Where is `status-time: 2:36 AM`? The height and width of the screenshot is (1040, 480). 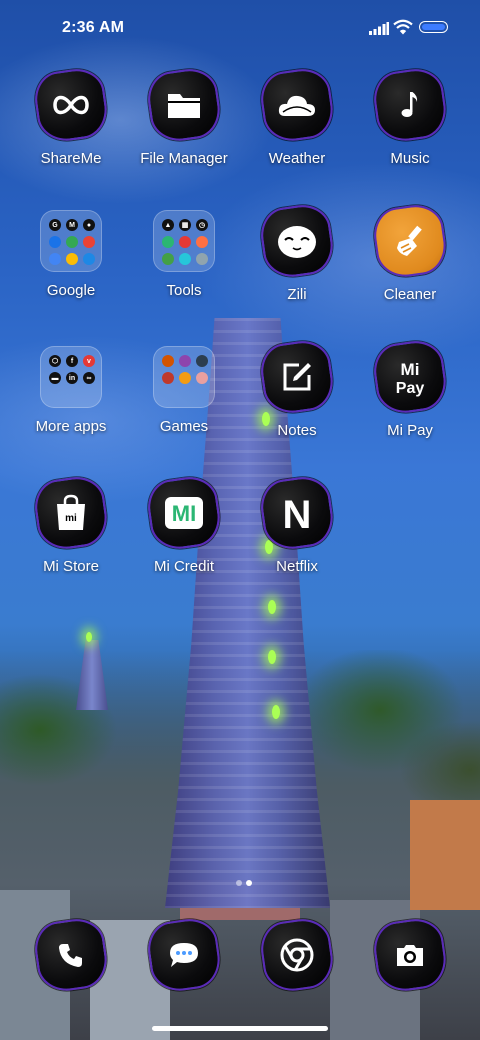
status-time: 2:36 AM is located at coordinates (93, 27).